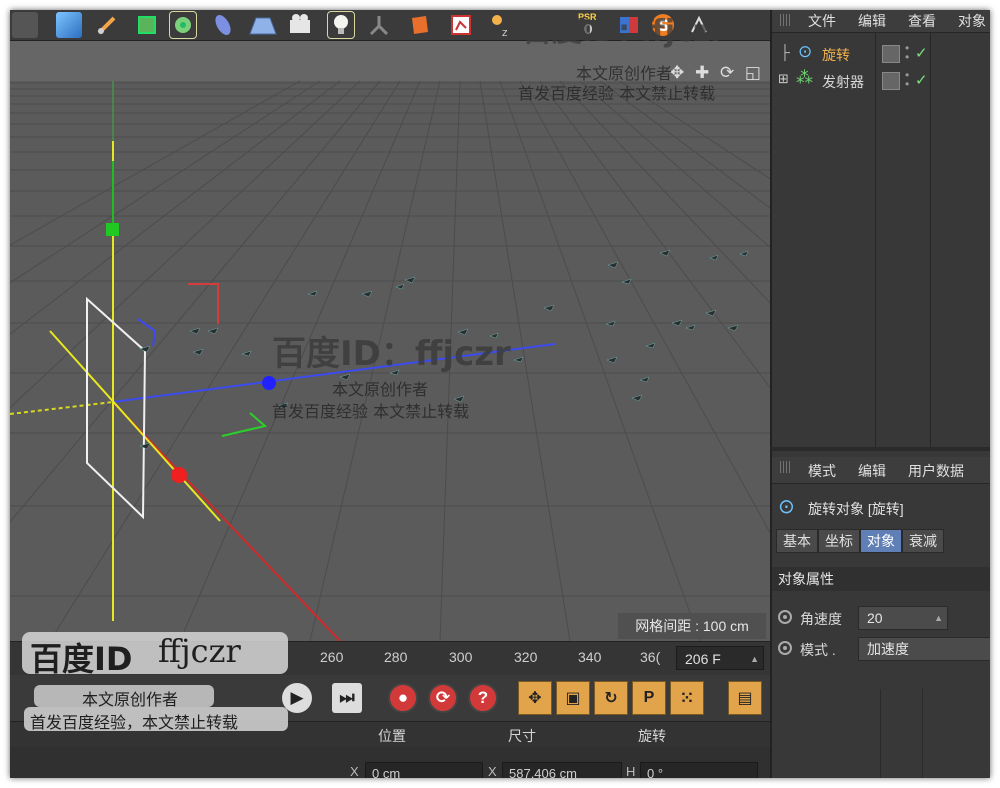 The height and width of the screenshot is (788, 1000). I want to click on pen-icon, so click(107, 25).